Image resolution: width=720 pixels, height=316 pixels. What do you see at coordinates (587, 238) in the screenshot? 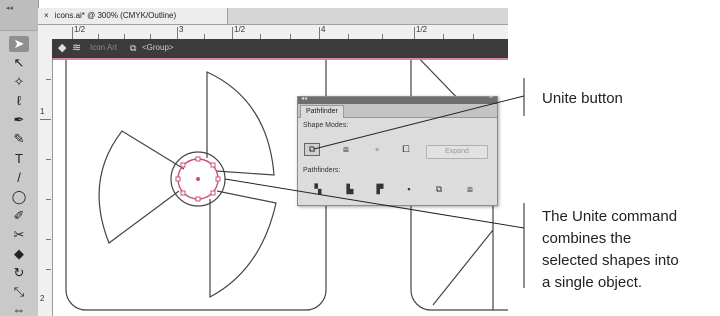
I see `callout-line: combines the` at bounding box center [587, 238].